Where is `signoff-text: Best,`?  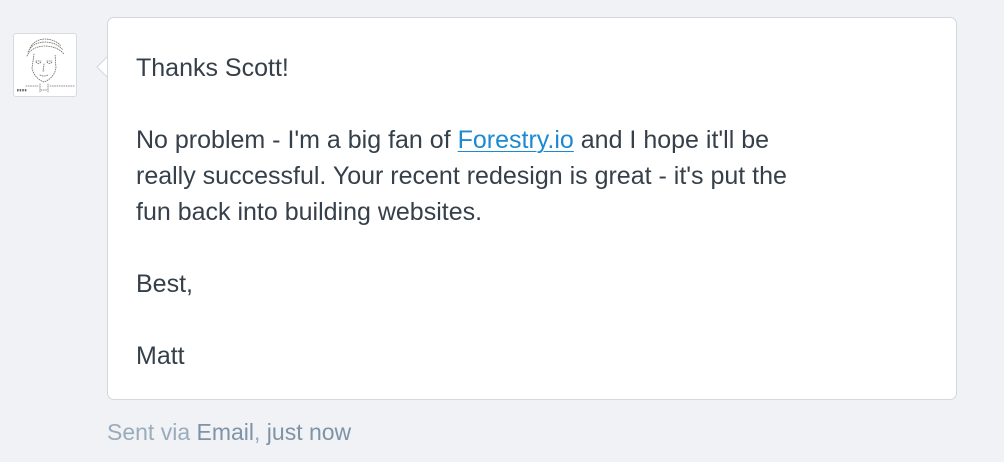
signoff-text: Best, is located at coordinates (164, 284).